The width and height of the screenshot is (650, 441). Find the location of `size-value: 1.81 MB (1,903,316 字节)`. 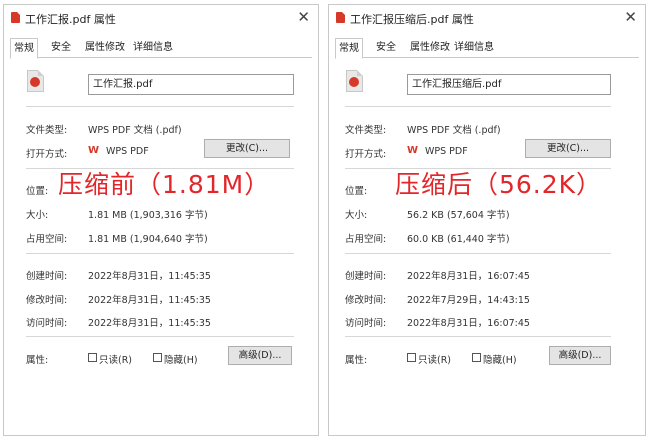

size-value: 1.81 MB (1,903,316 字节) is located at coordinates (148, 215).